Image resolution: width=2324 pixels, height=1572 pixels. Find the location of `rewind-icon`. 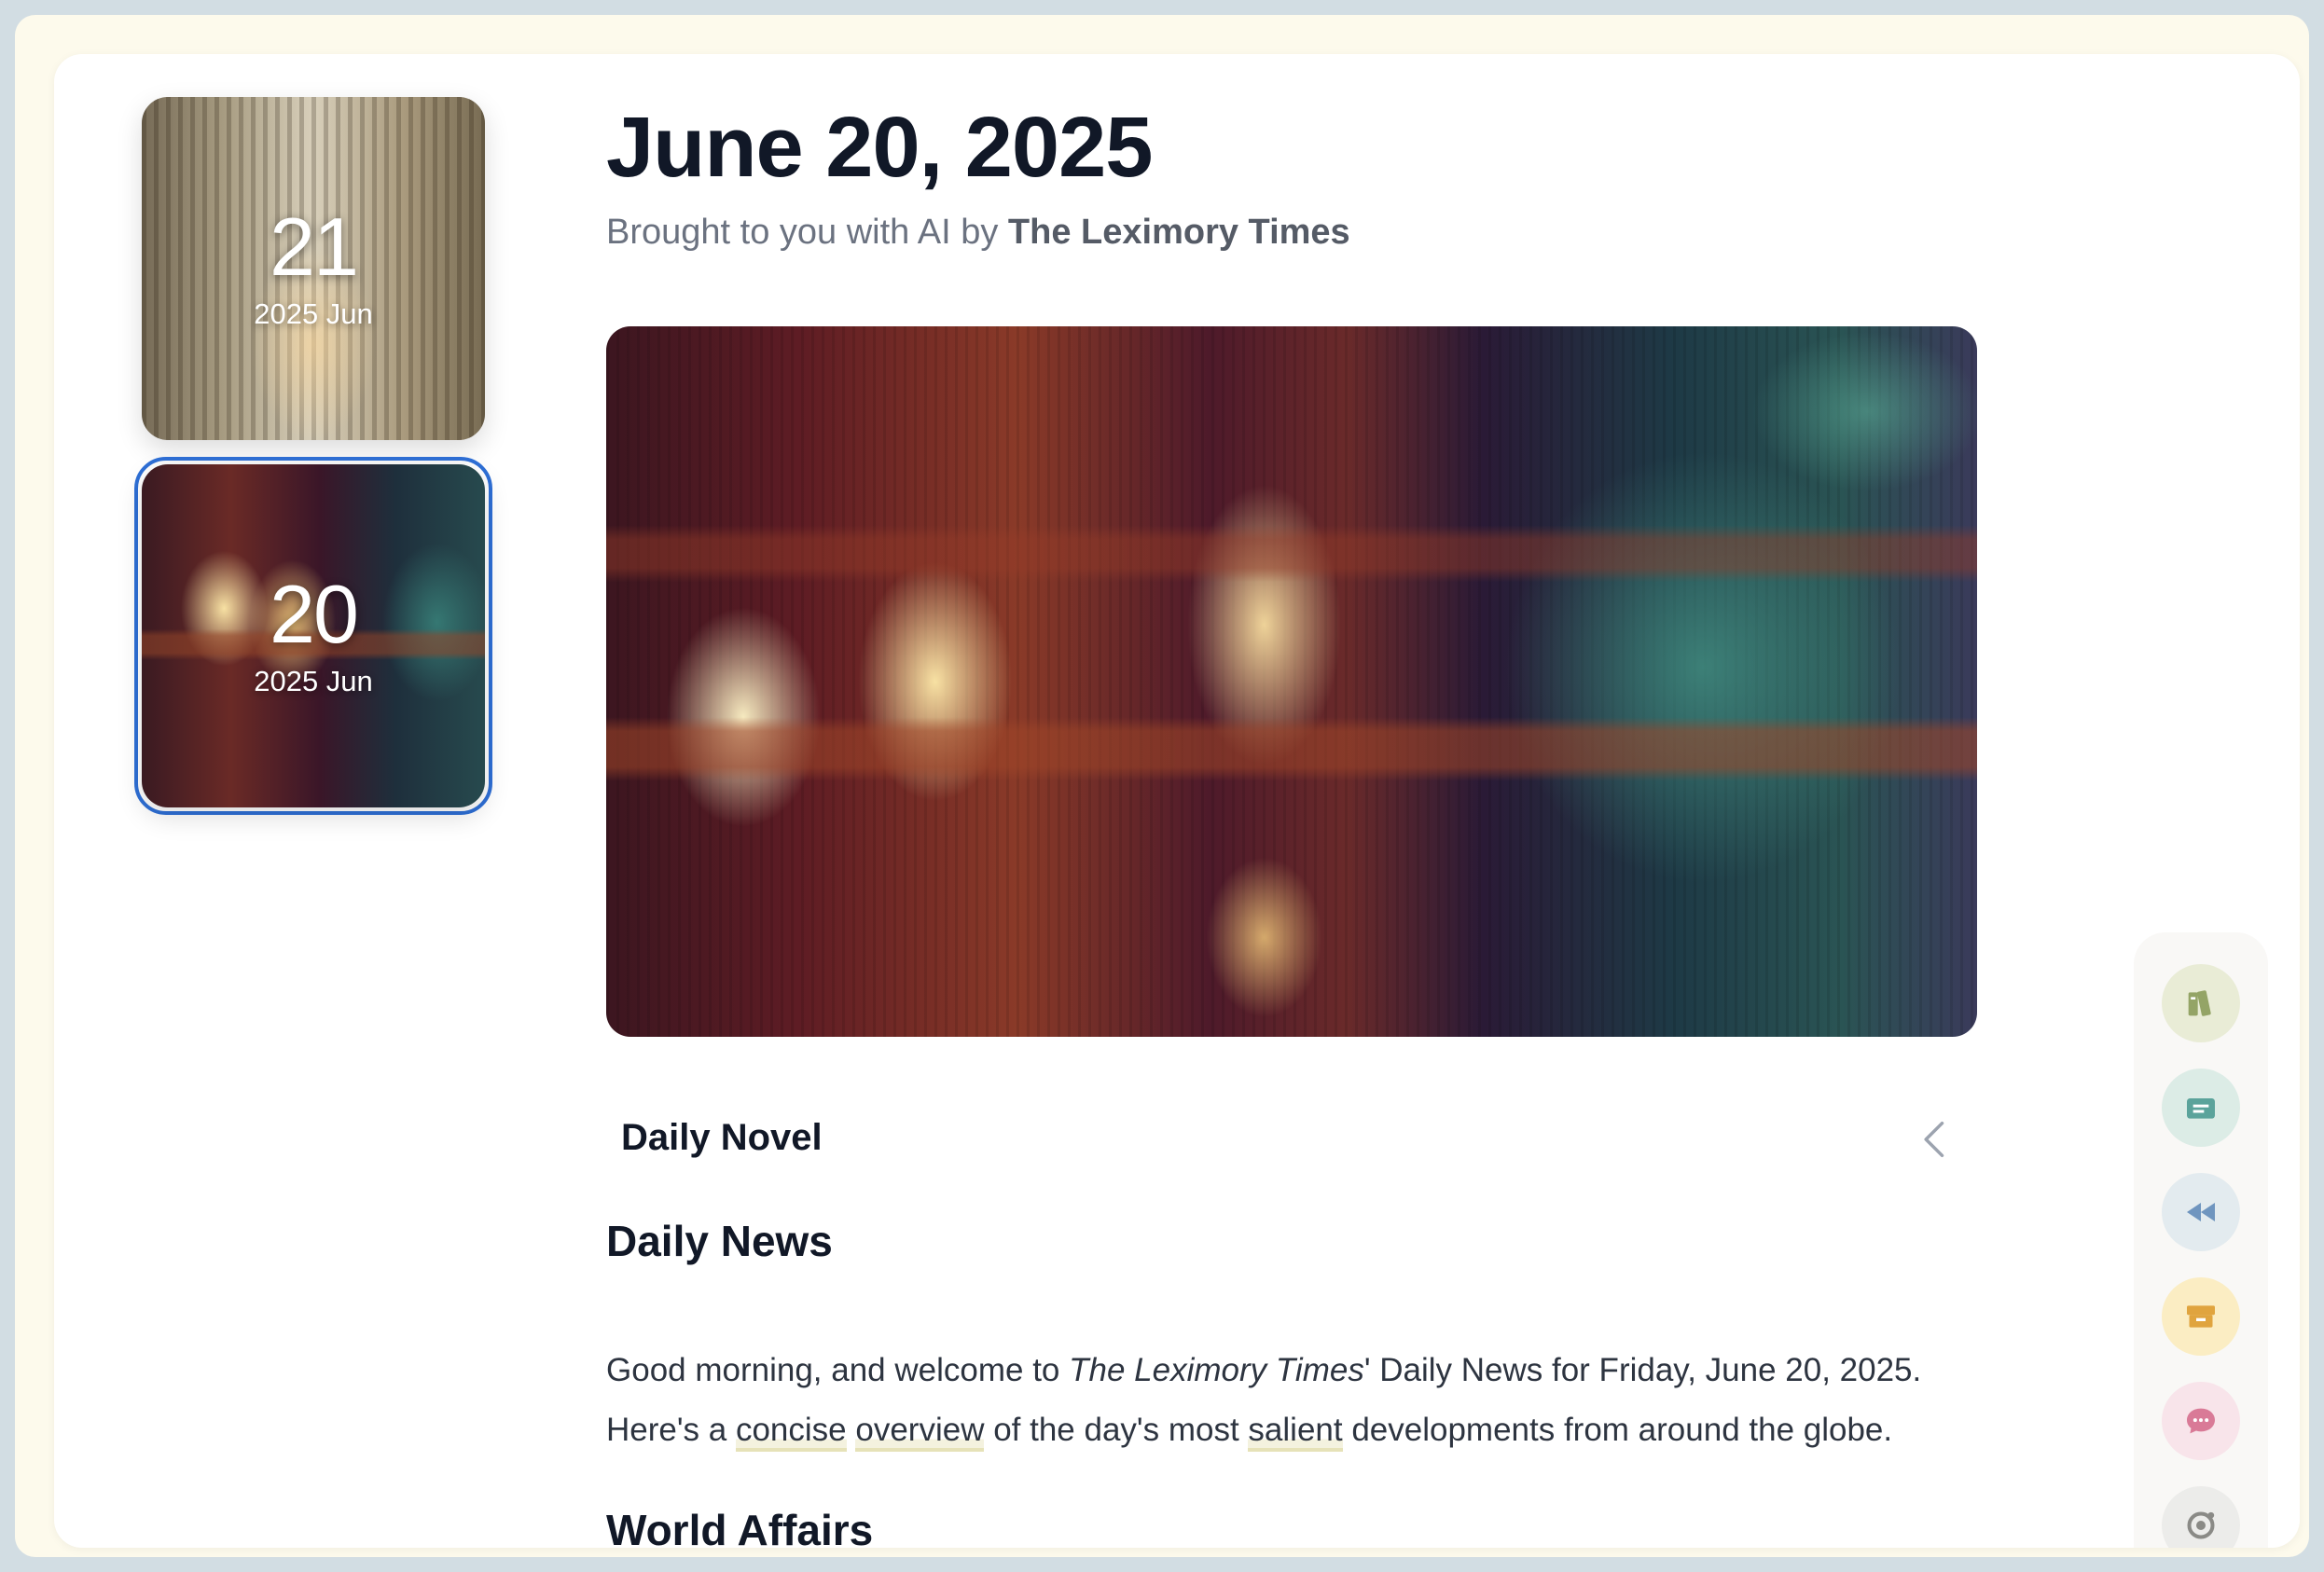

rewind-icon is located at coordinates (2201, 1212).